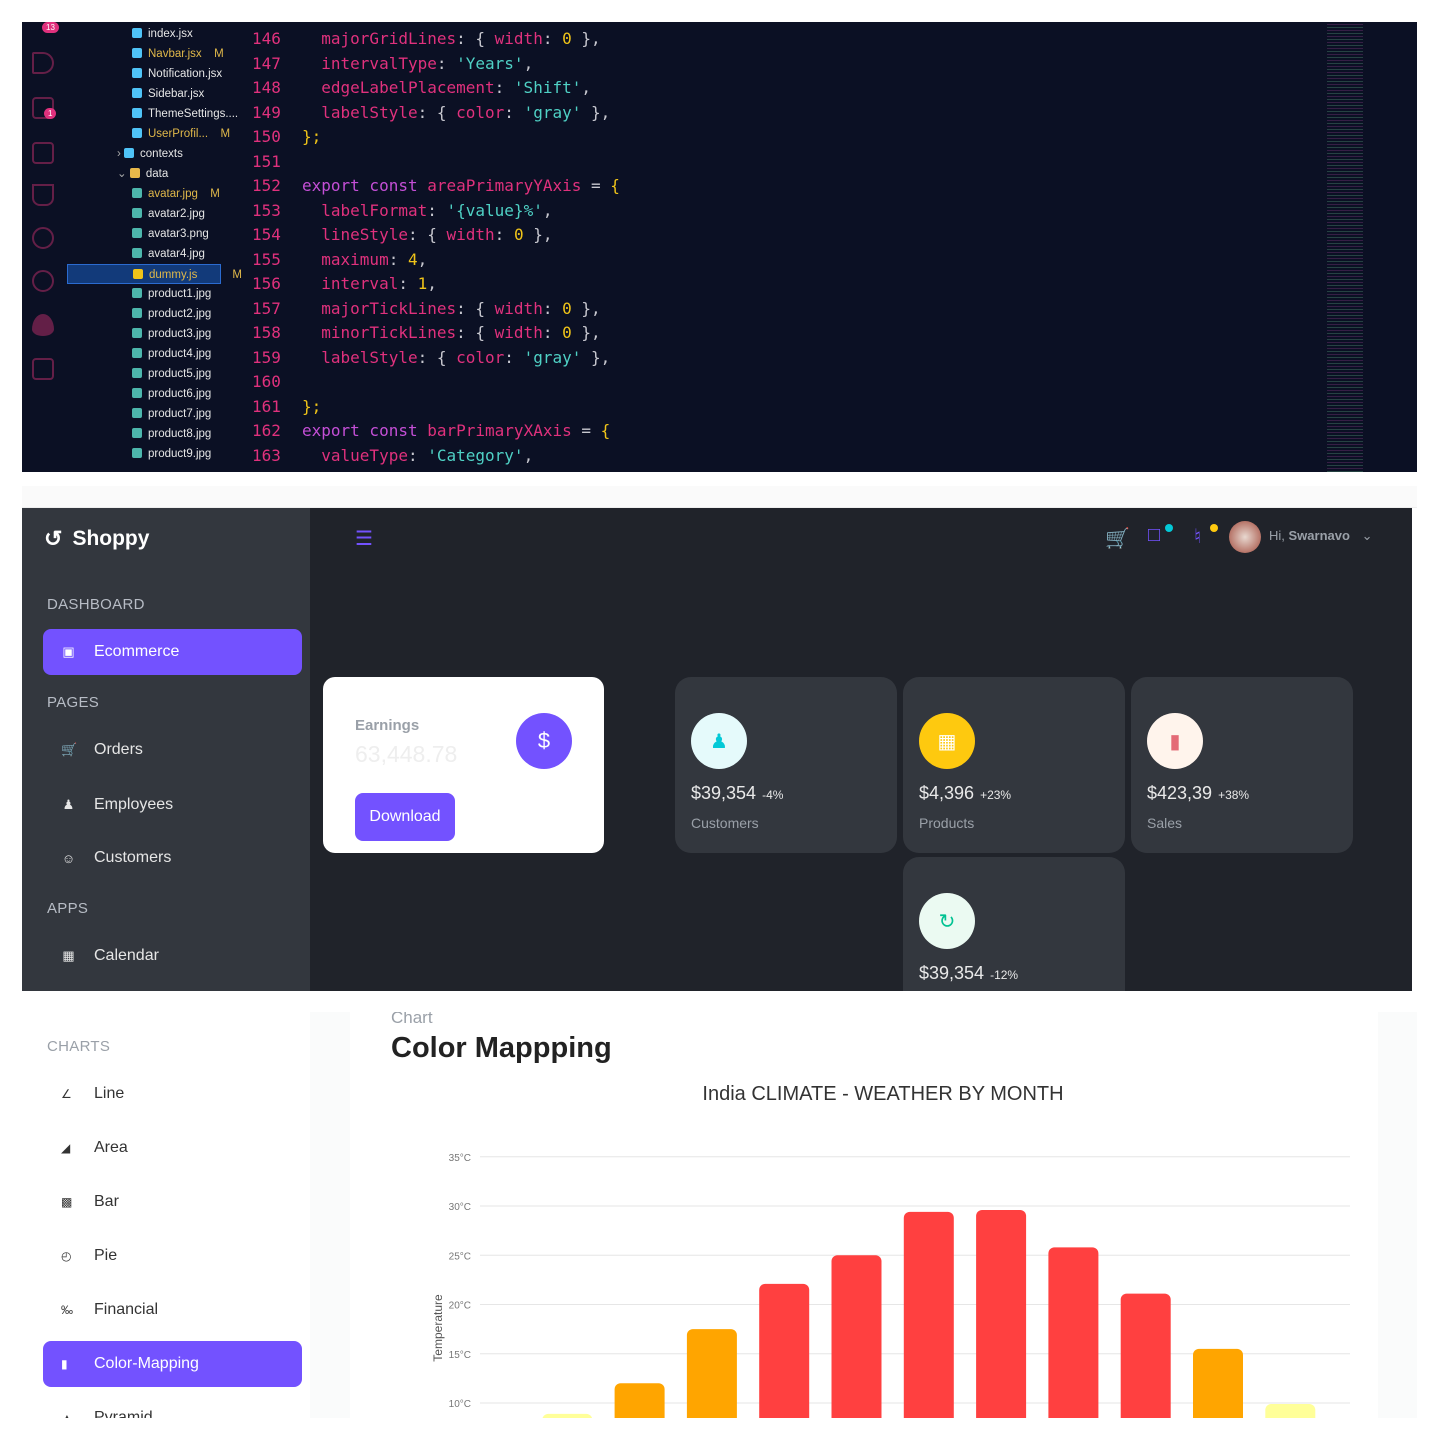 Image resolution: width=1440 pixels, height=1440 pixels. What do you see at coordinates (1145, 1355) in the screenshot?
I see `bar-oct` at bounding box center [1145, 1355].